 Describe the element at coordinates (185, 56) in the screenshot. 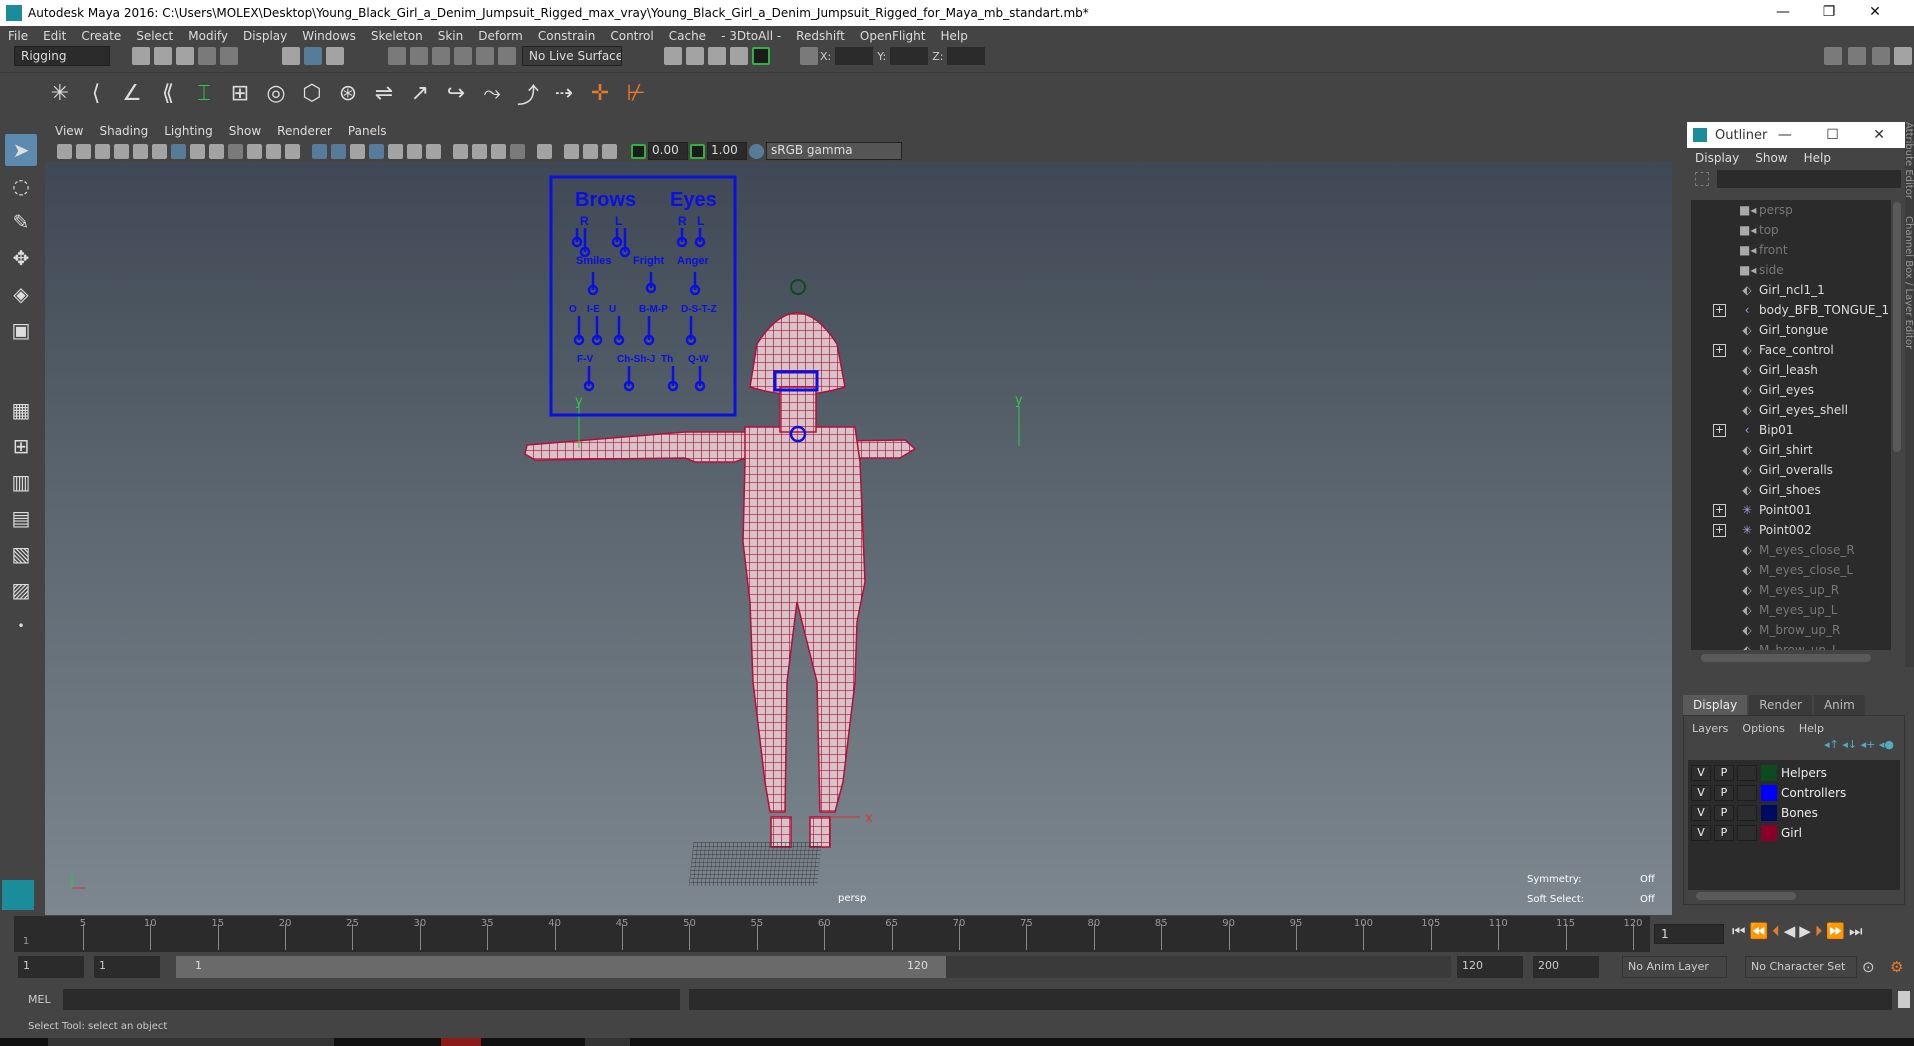

I see `save-scene-icon` at that location.